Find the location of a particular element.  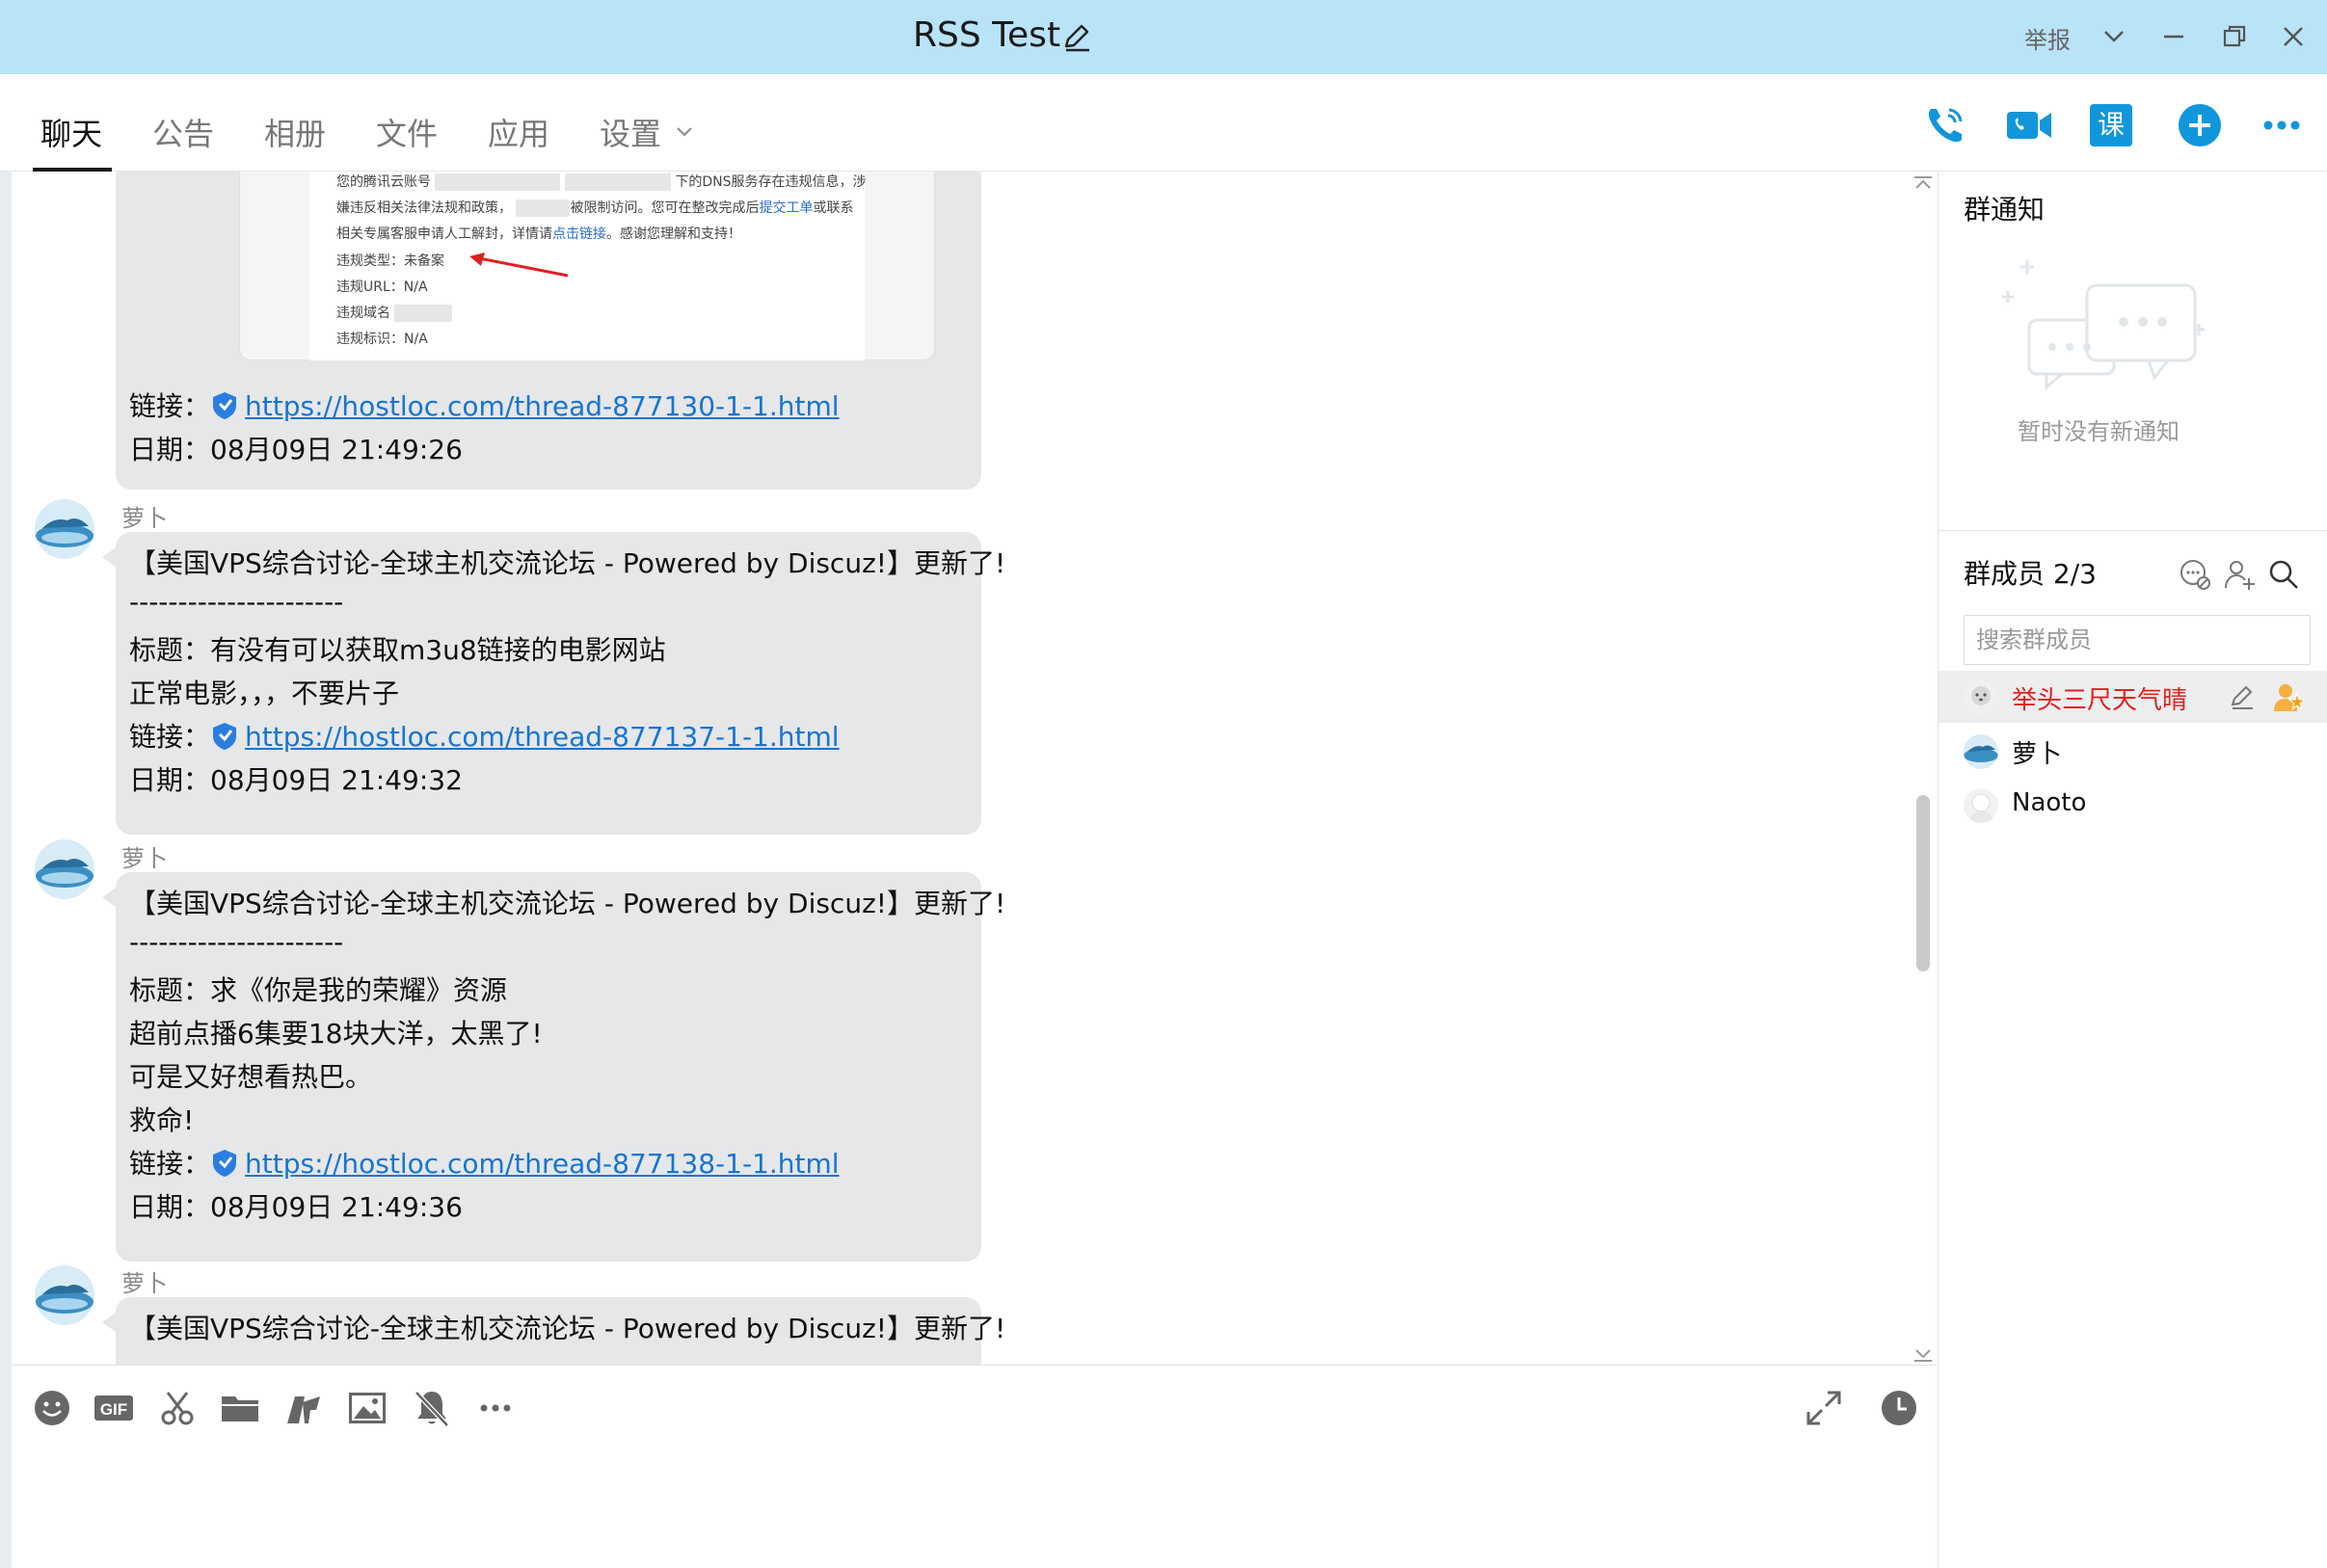

course-icon: 课 is located at coordinates (2111, 125).